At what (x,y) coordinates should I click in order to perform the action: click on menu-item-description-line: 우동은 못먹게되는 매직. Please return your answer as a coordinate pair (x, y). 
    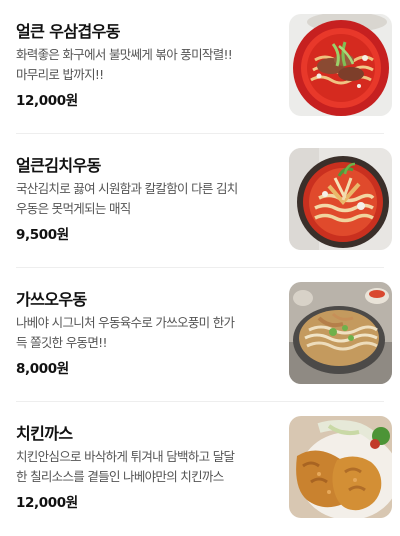
    Looking at the image, I should click on (73, 208).